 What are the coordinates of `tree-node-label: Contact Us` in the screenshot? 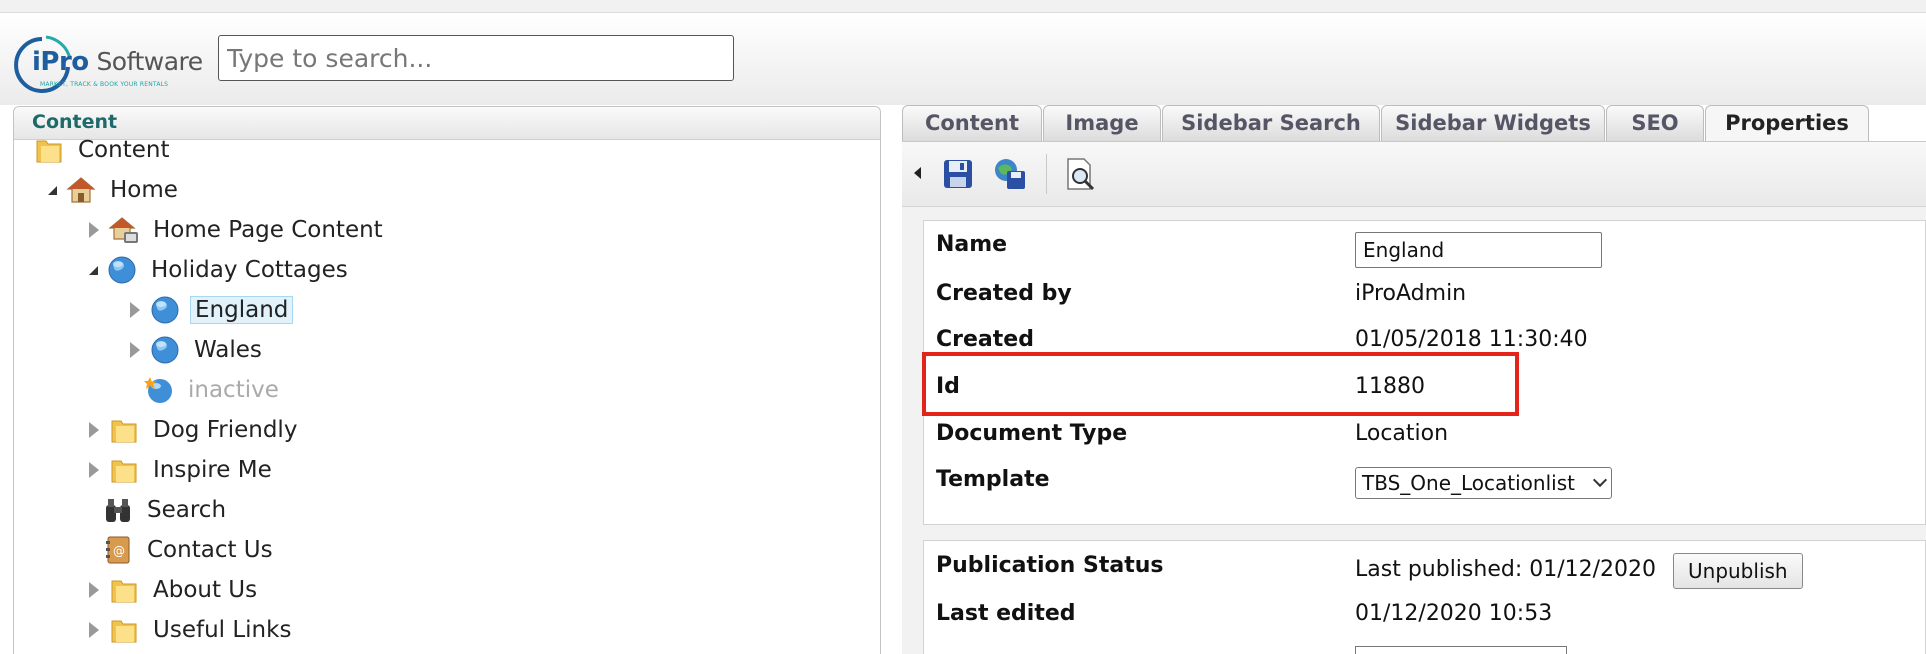 It's located at (210, 550).